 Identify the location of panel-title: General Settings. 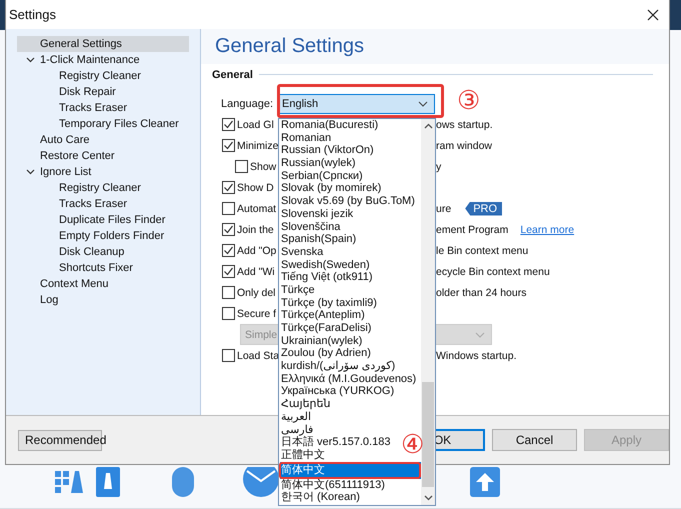
(289, 46).